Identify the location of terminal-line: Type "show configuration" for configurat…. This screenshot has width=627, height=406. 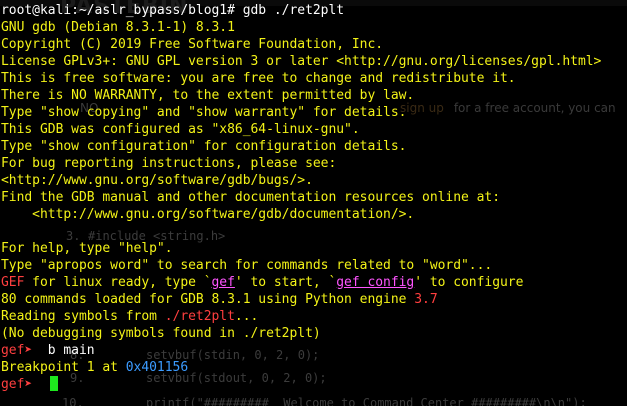
(301, 146).